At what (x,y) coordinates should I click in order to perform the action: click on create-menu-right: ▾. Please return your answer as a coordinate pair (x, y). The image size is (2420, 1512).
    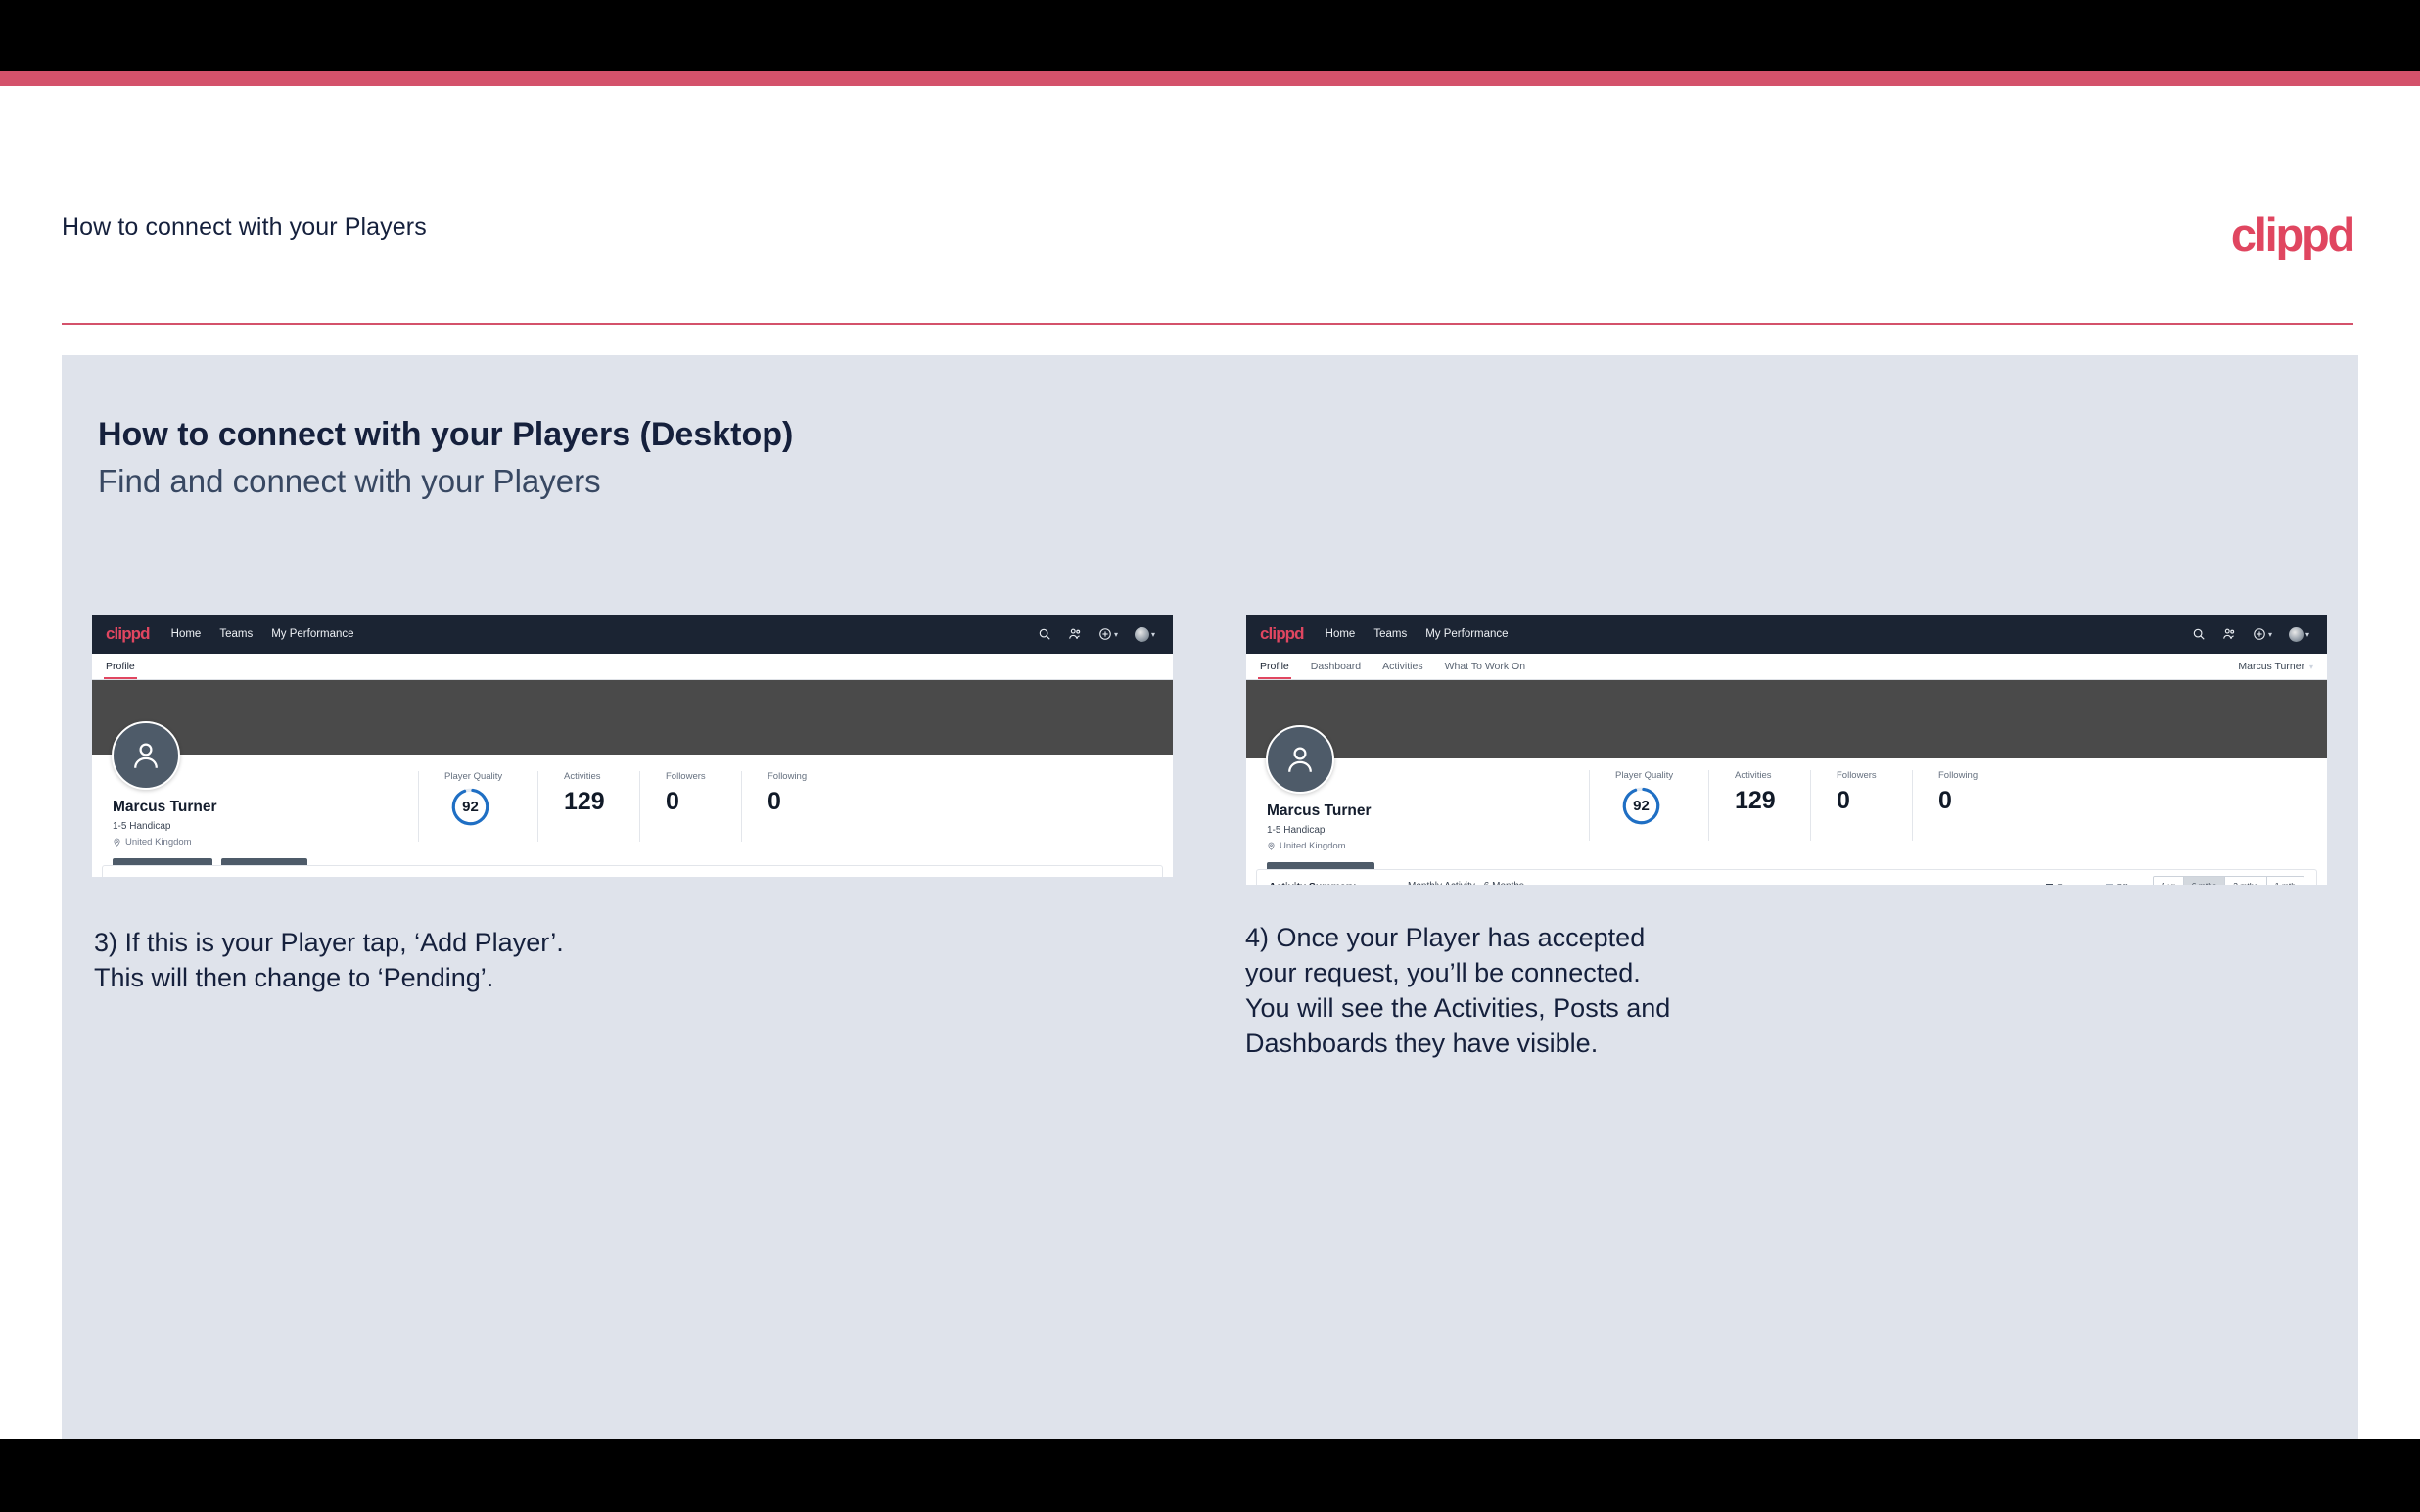
    Looking at the image, I should click on (2262, 634).